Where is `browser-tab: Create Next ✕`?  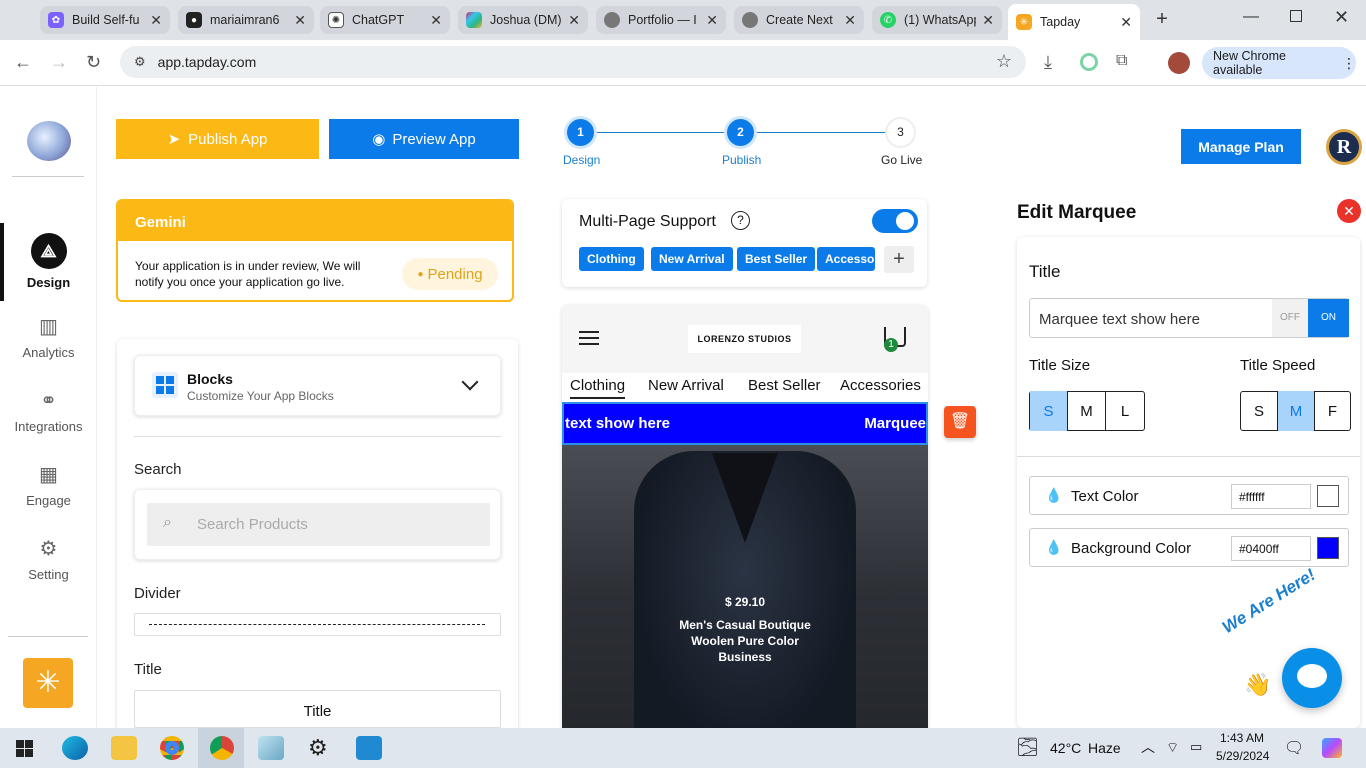
browser-tab: Create Next ✕ is located at coordinates (799, 20).